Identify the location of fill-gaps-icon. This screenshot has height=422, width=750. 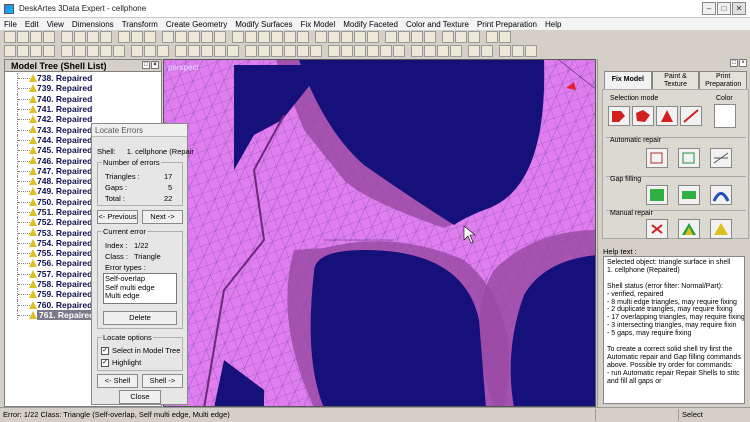
(657, 195).